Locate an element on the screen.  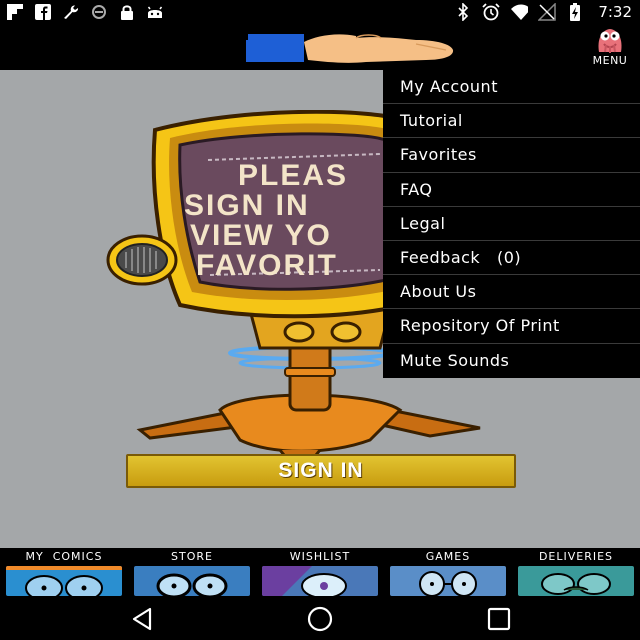
recents-icon is located at coordinates (499, 619).